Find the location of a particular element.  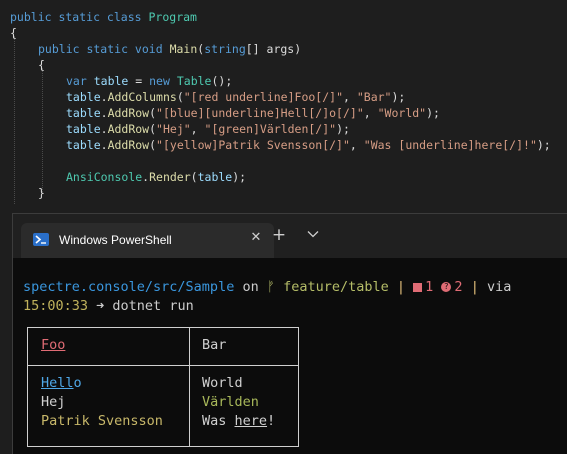

keyword: new is located at coordinates (159, 81).